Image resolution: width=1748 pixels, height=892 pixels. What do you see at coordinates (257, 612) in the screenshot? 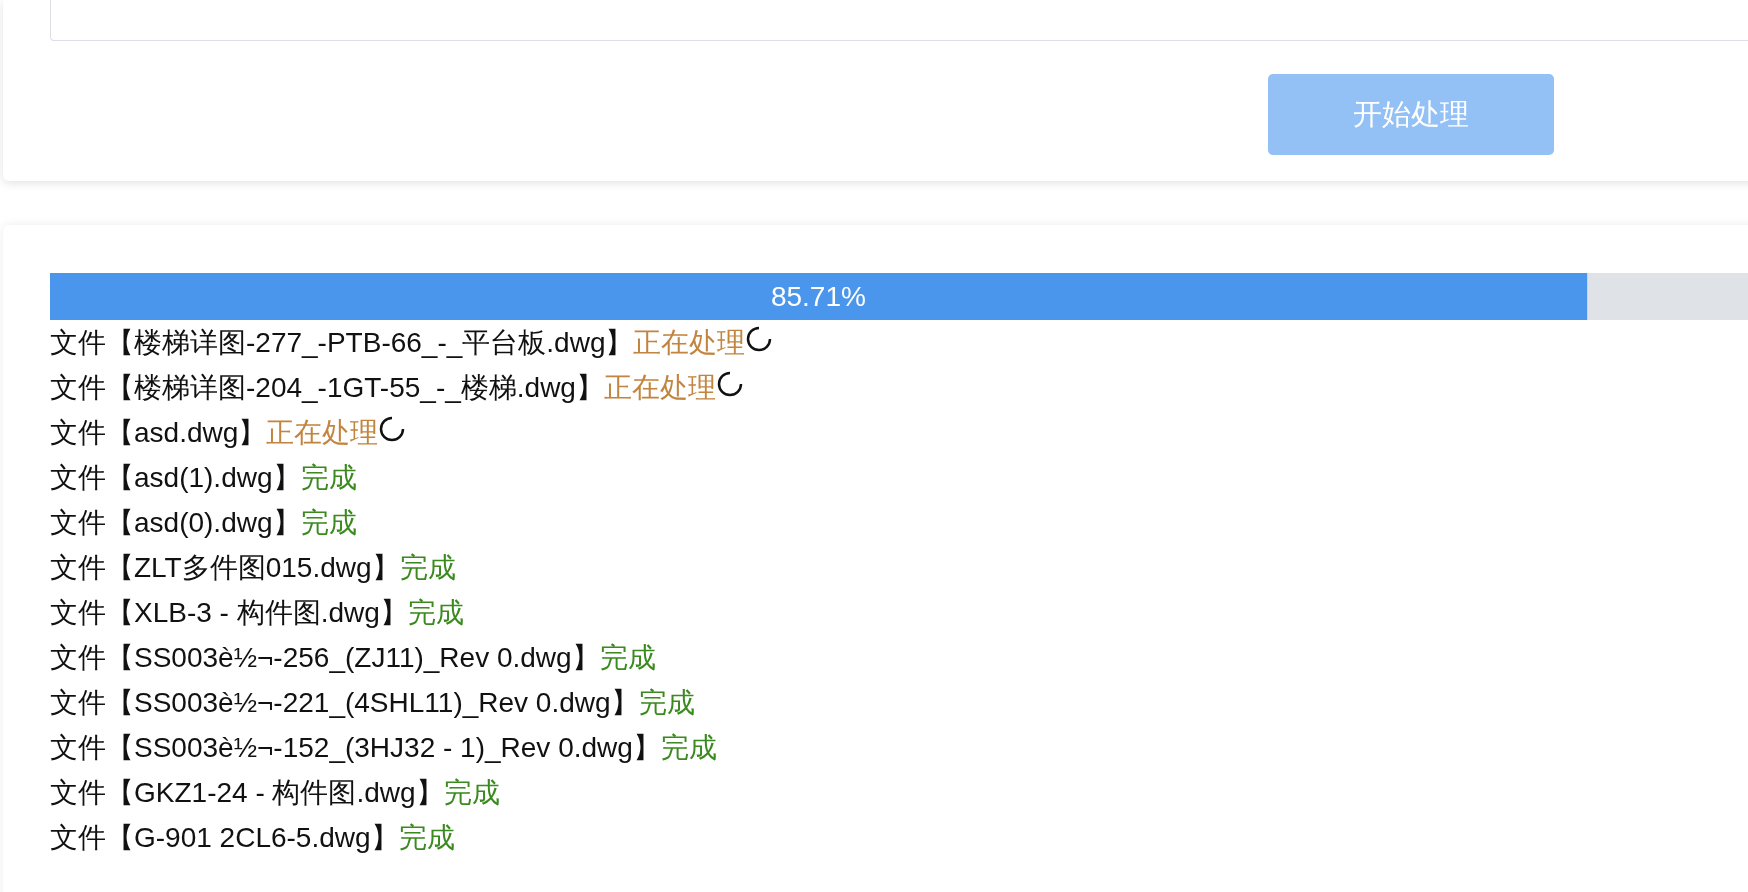
I see `file-name: 【XLB-3 - 构件图.dwg】` at bounding box center [257, 612].